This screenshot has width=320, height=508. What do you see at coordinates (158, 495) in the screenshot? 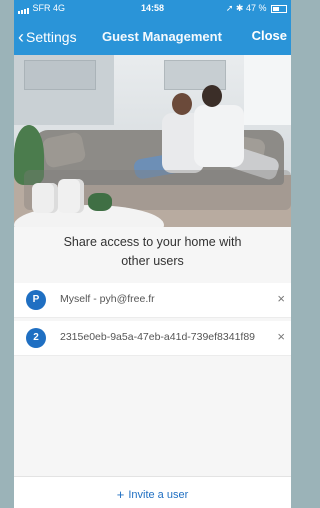
I see `invite-label: Invite a user` at bounding box center [158, 495].